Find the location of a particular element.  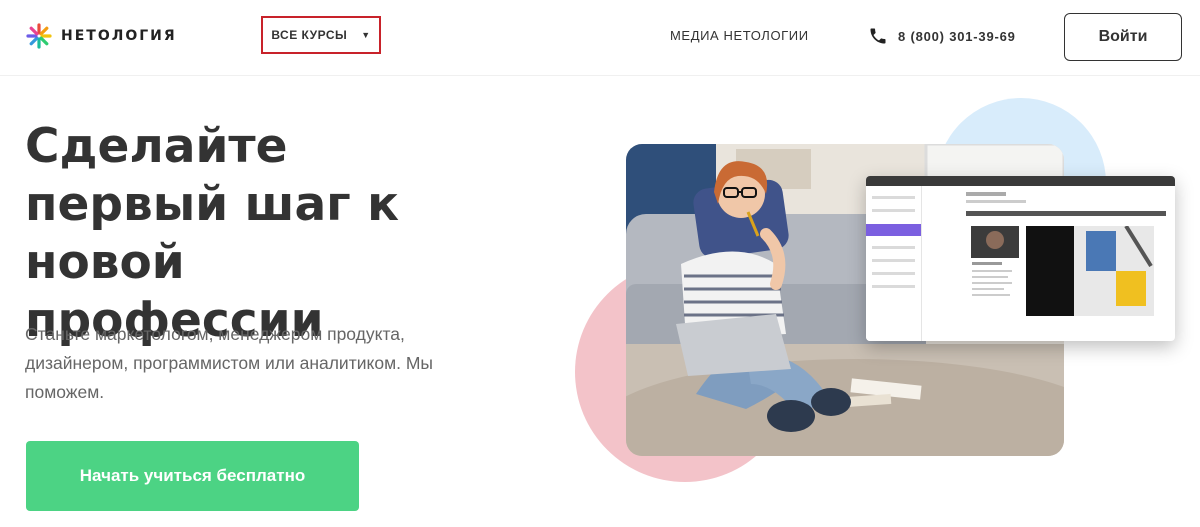

mockup-video-panel is located at coordinates (1062, 271).